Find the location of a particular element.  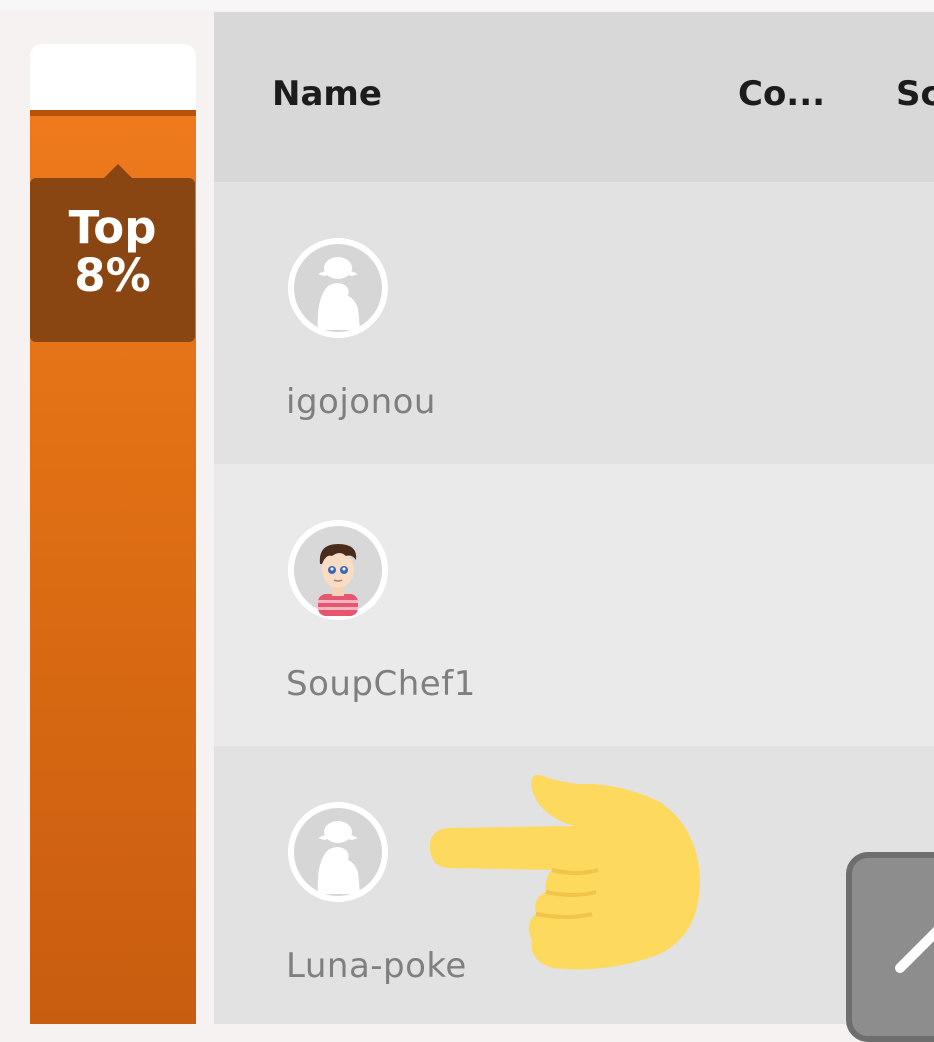

pointing-hand-icon is located at coordinates (564, 872).